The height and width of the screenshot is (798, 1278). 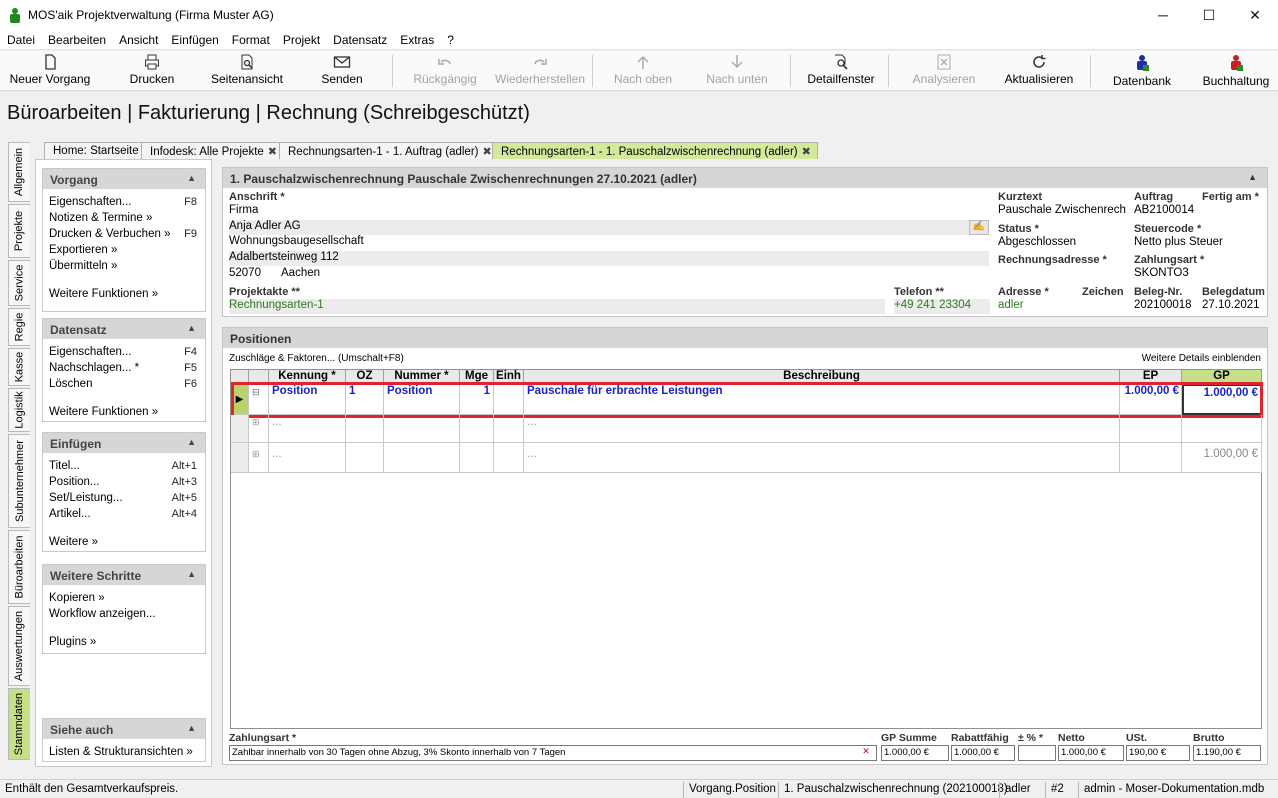 I want to click on siehe-listen: Listen & Strukturansichten », so click(x=124, y=753).